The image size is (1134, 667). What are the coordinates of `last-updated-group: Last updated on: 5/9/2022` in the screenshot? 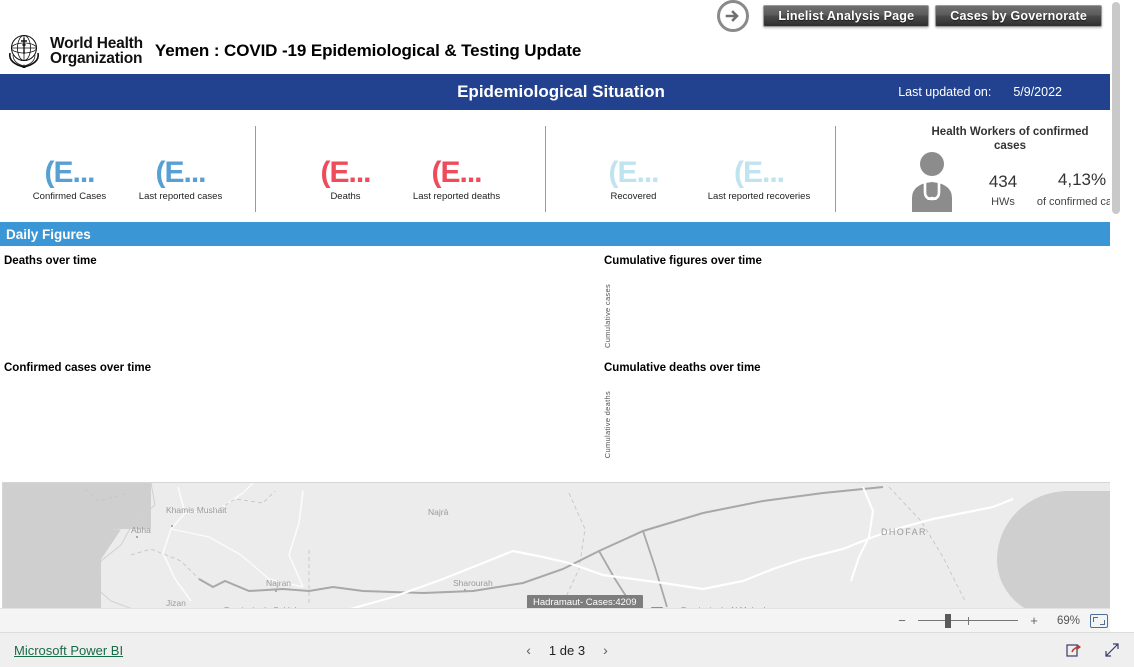 It's located at (980, 92).